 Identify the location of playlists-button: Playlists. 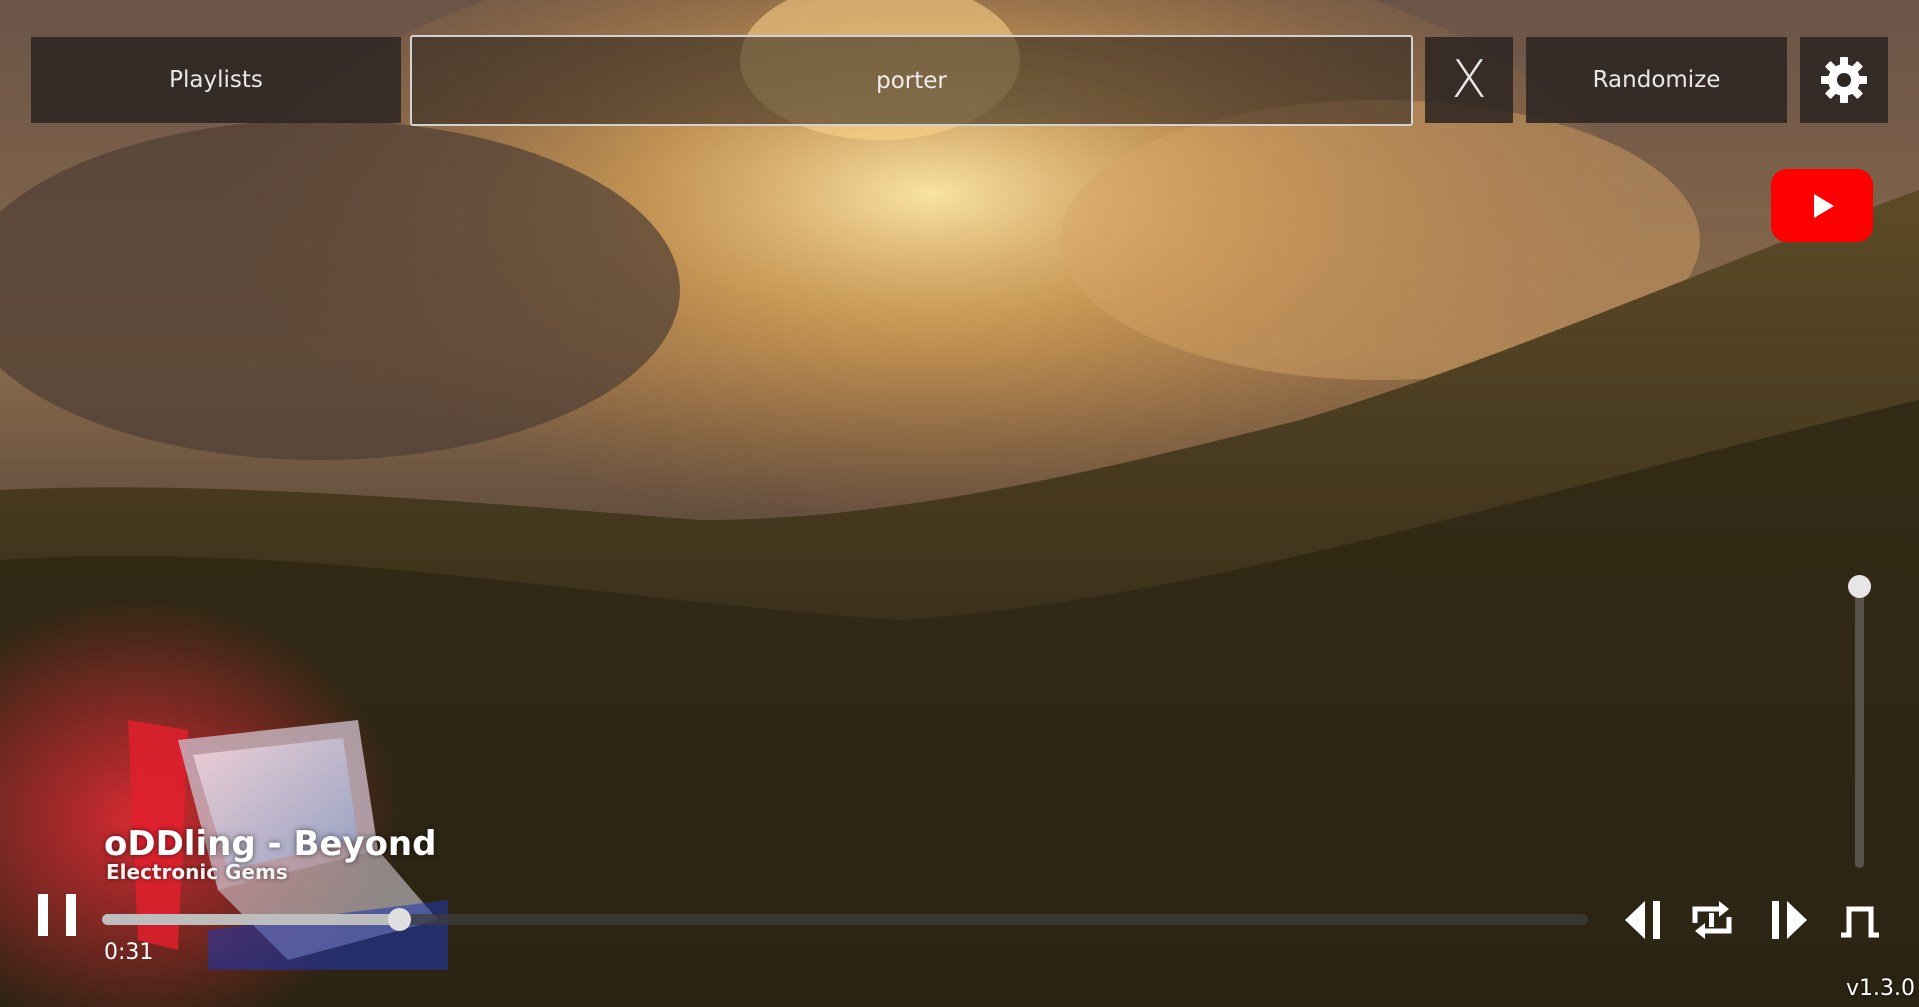
(216, 80).